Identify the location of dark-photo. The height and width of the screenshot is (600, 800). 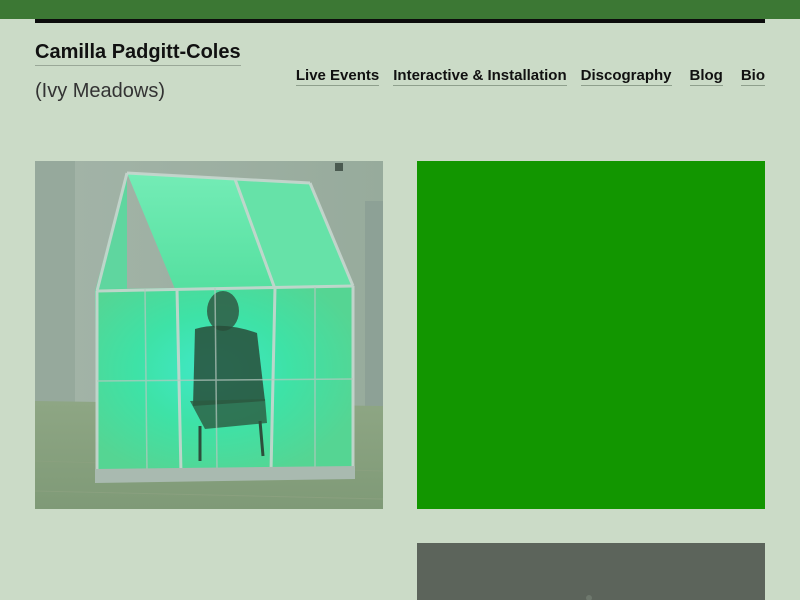
(591, 571).